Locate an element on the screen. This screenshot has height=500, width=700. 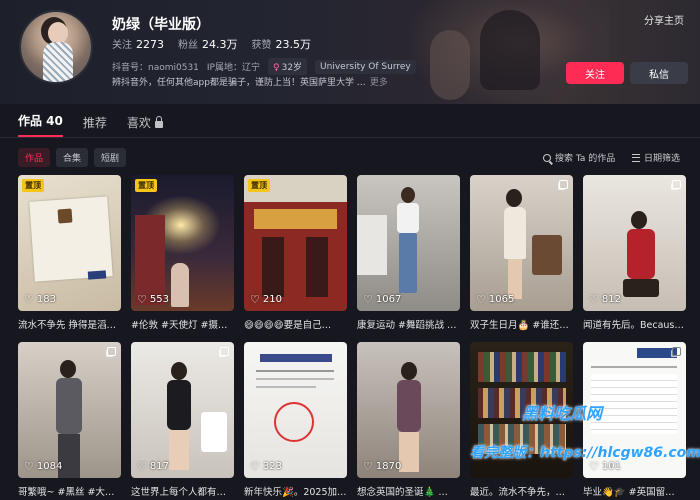
video-thumbnail: ♡ 817 is located at coordinates (182, 410).